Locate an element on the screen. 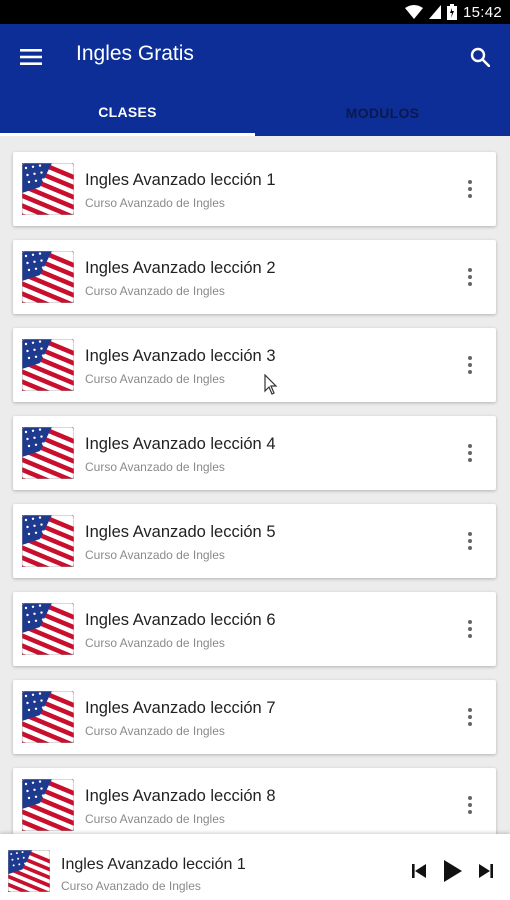 The height and width of the screenshot is (900, 510). player-title: Ingles Avanzado lección 1 is located at coordinates (153, 864).